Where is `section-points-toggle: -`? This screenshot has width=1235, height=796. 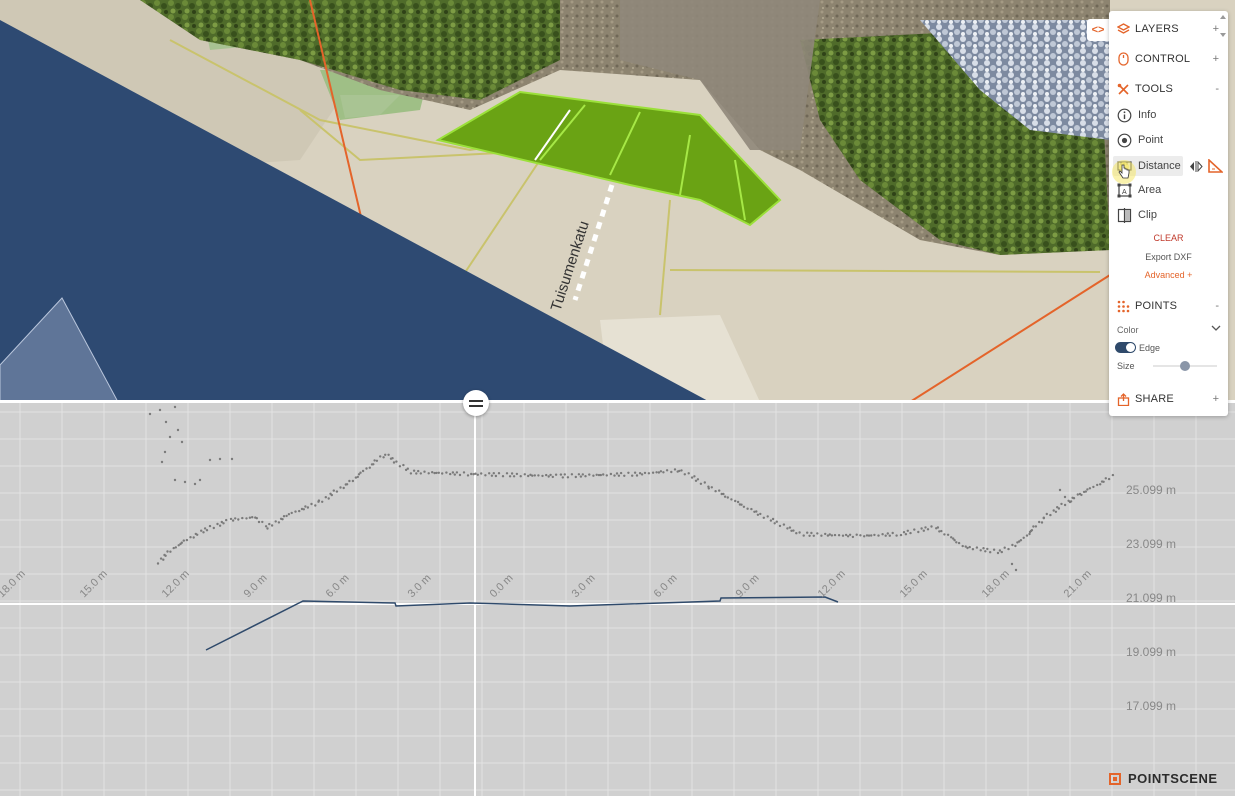 section-points-toggle: - is located at coordinates (1217, 306).